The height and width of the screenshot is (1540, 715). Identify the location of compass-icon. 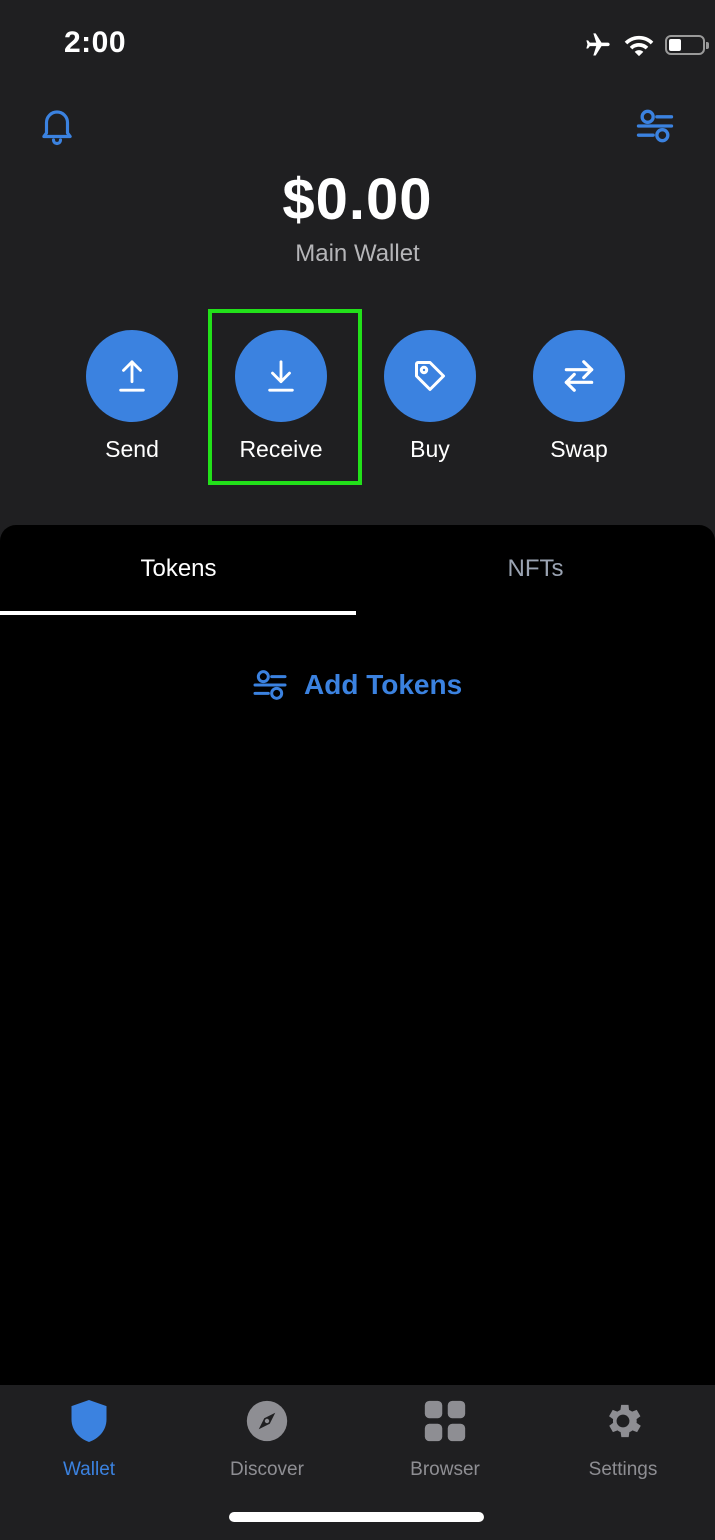
(267, 1421).